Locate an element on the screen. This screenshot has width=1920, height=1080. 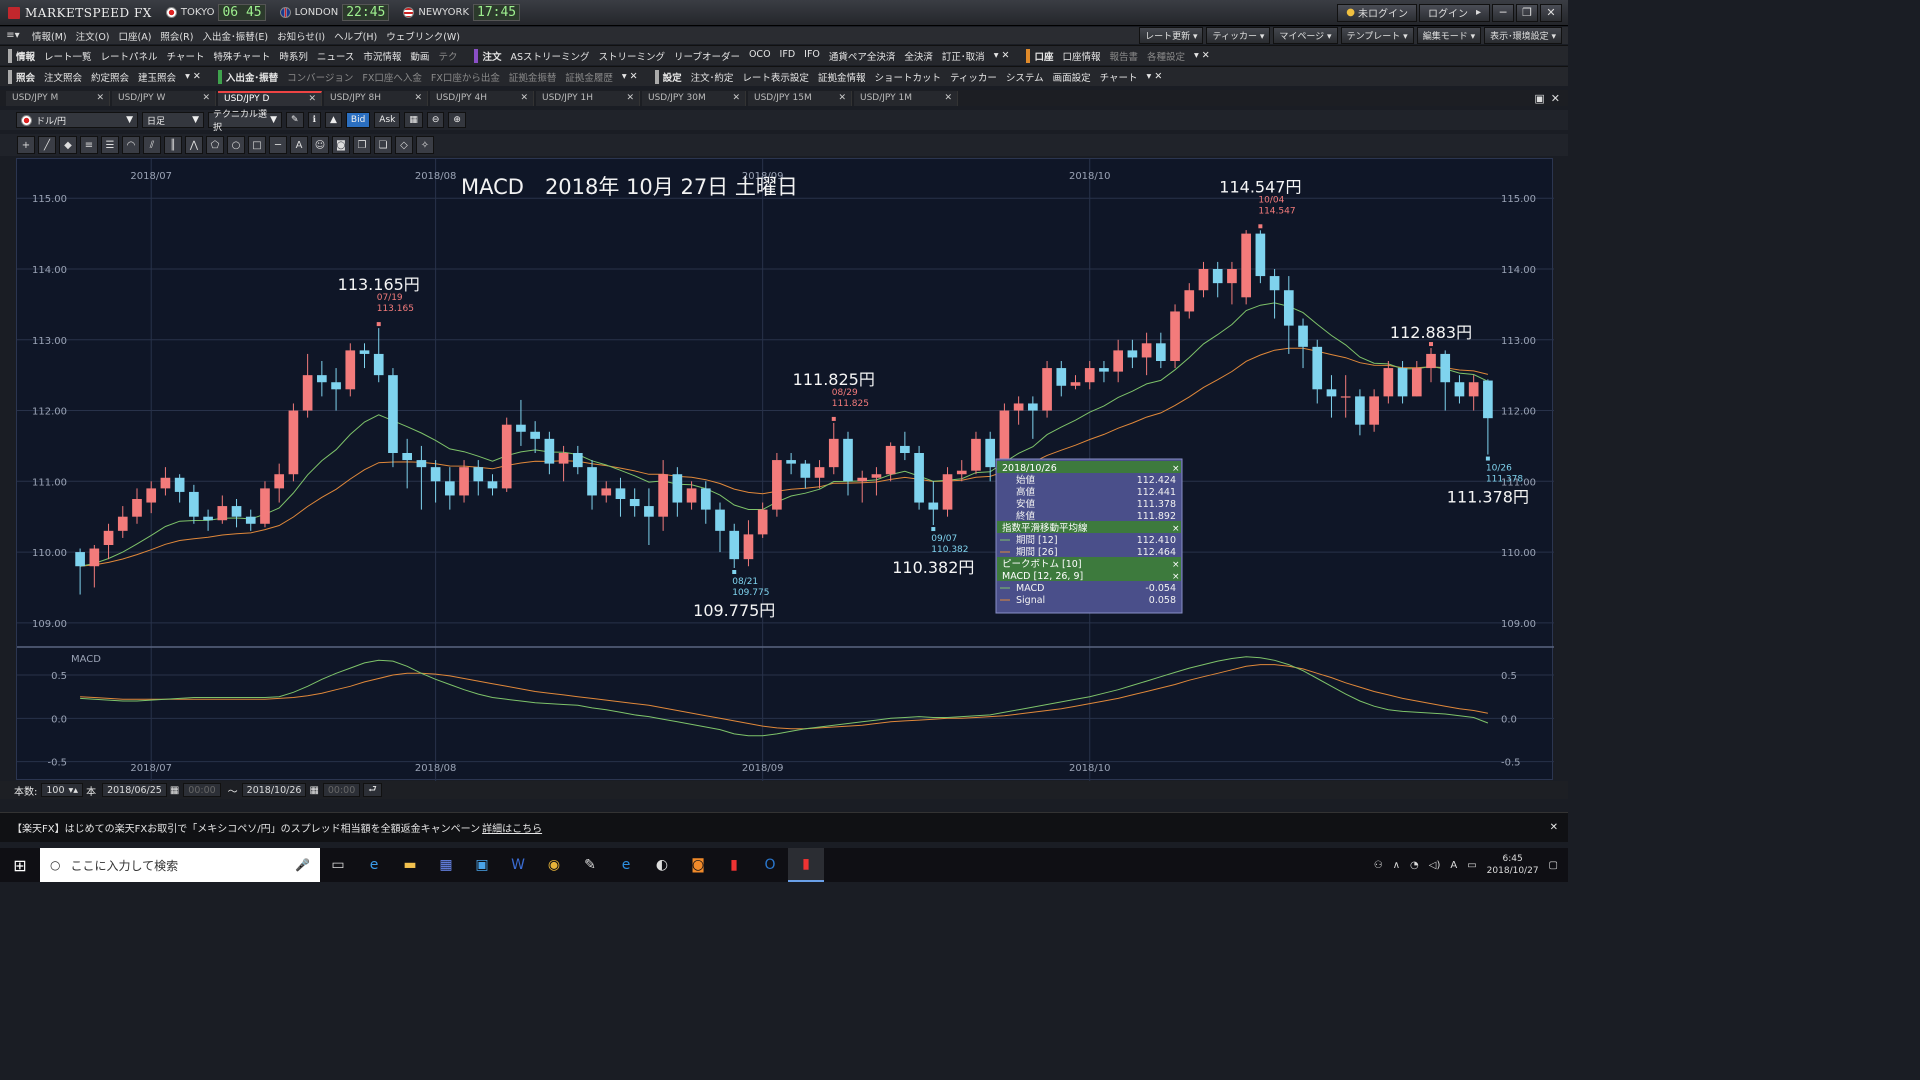
toolbar-button: テンプレート ▾ is located at coordinates (1377, 35).